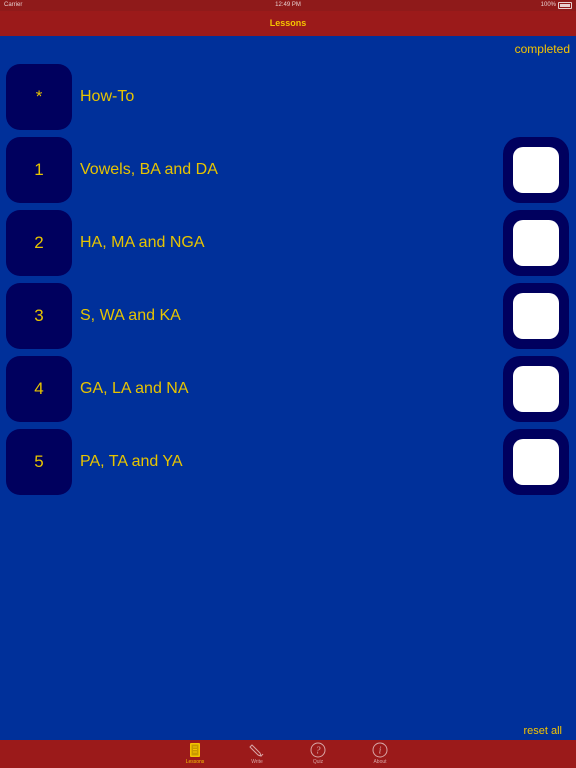  Describe the element at coordinates (39, 389) in the screenshot. I see `lesson-number-tile: 4` at that location.